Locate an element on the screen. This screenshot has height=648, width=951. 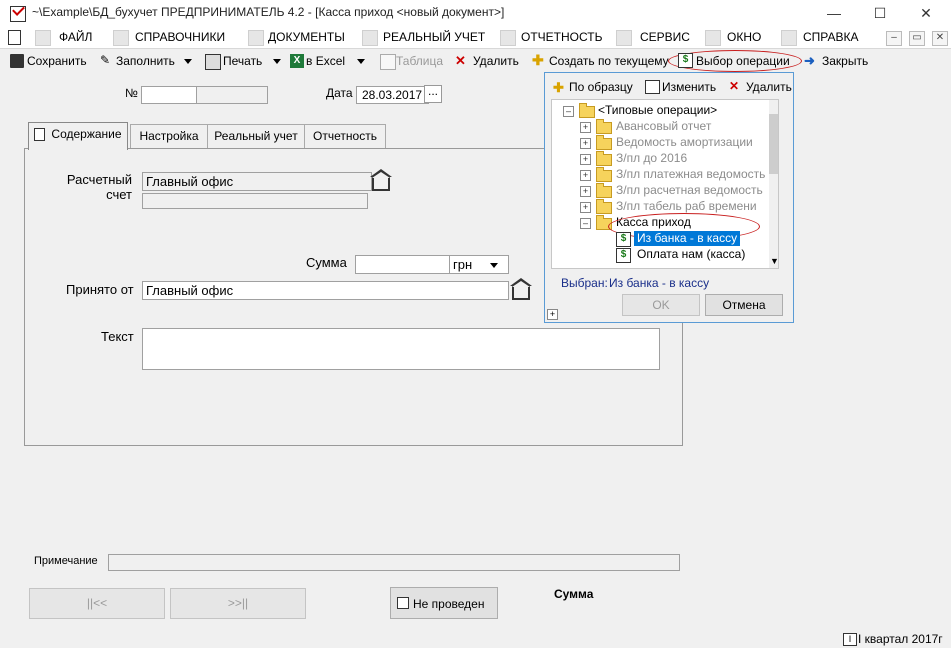
app-icon is located at coordinates (18, 14).